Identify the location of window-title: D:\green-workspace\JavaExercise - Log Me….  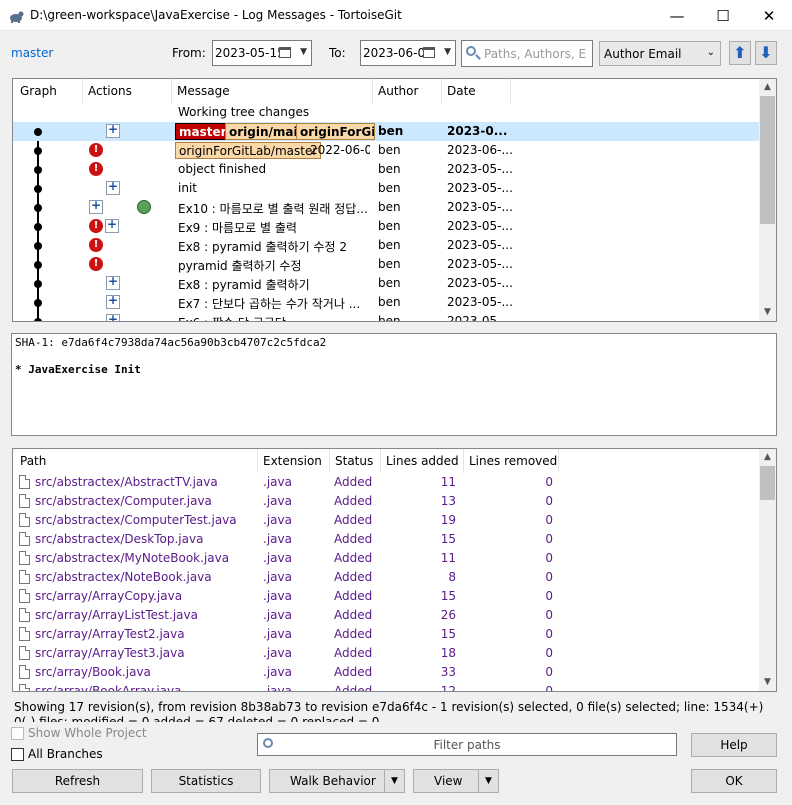
(216, 15).